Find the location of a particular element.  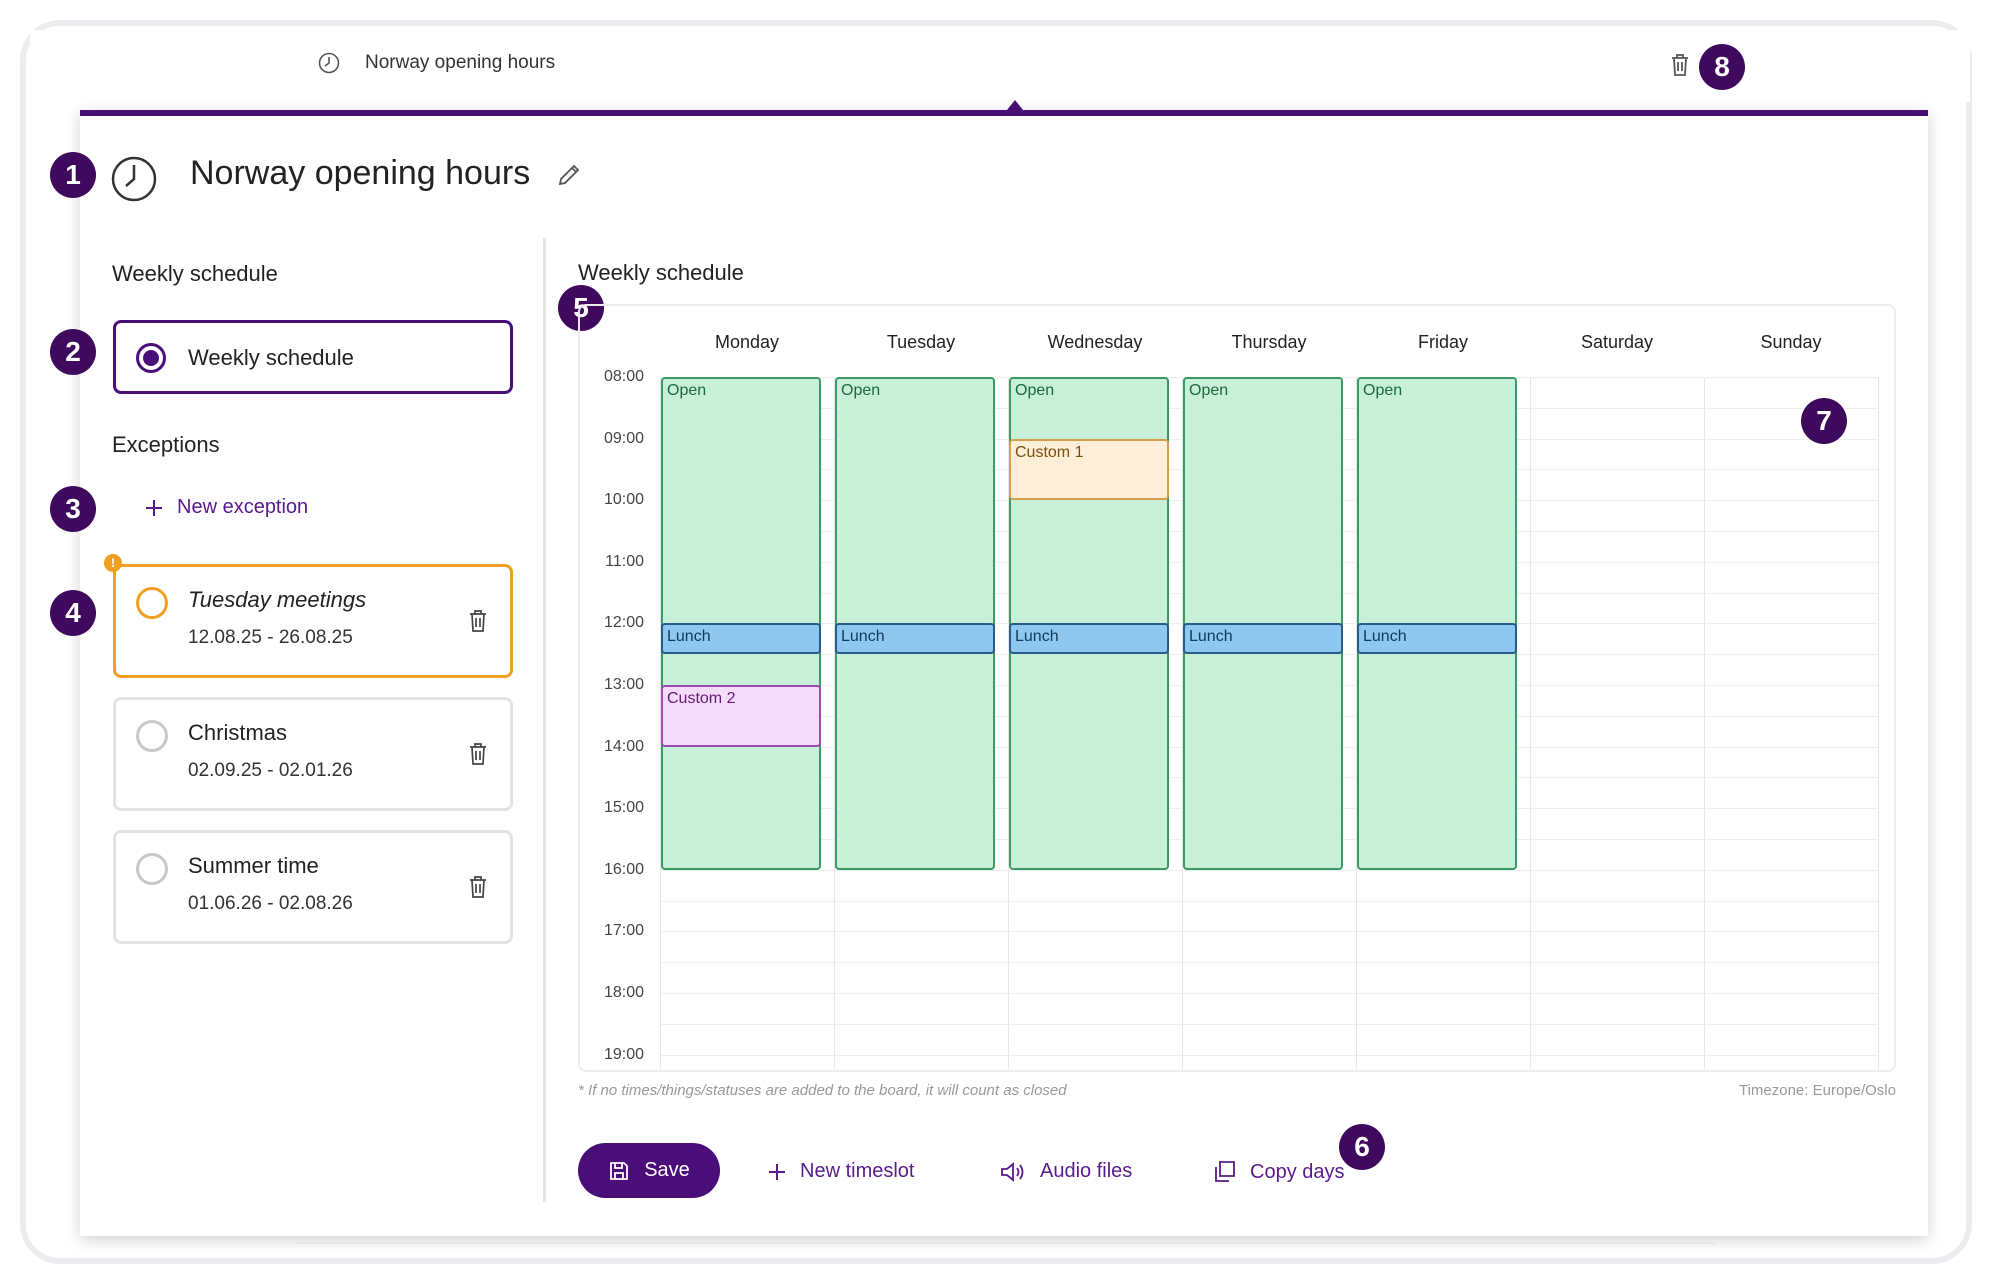

exception-name: Christmas is located at coordinates (238, 732).